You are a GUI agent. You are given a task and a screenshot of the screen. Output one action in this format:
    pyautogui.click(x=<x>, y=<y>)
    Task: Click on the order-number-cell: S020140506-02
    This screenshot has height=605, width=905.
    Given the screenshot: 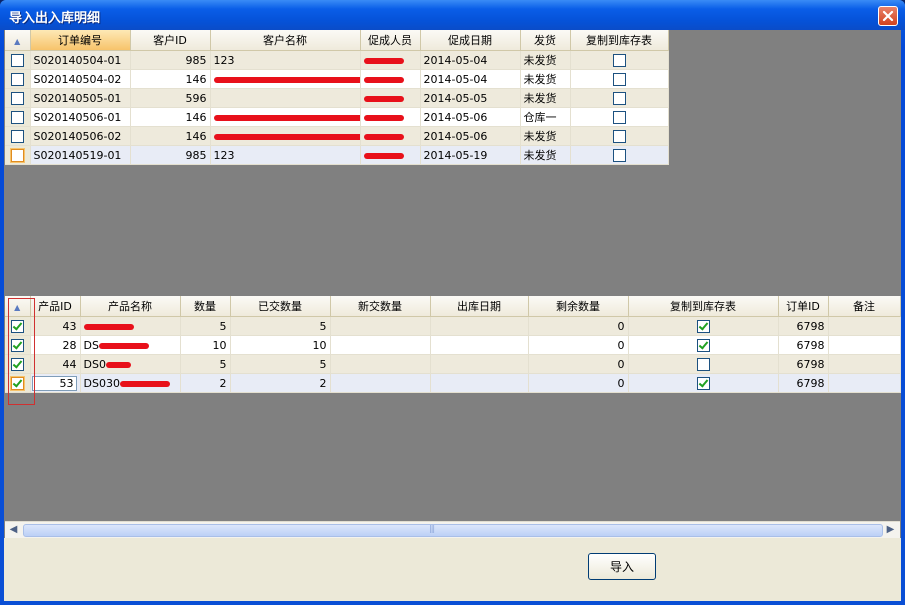 What is the action you would take?
    pyautogui.click(x=80, y=136)
    